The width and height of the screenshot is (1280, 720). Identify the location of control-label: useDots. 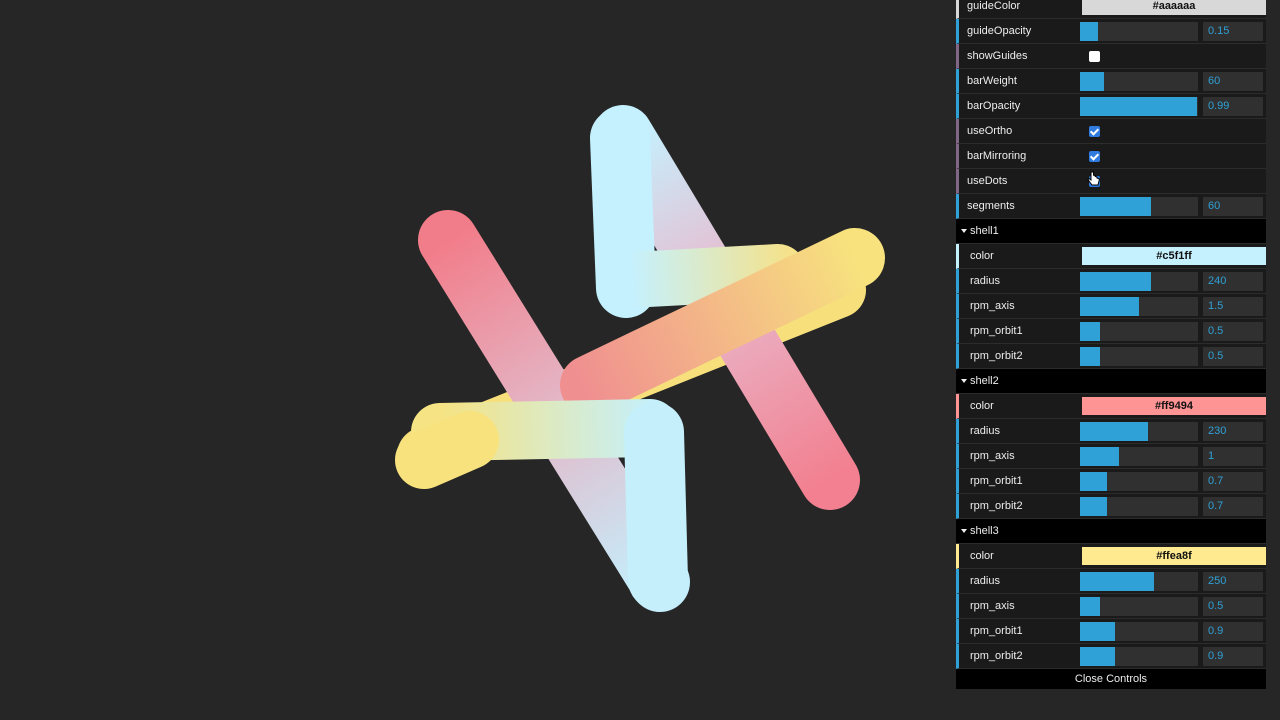
(987, 181).